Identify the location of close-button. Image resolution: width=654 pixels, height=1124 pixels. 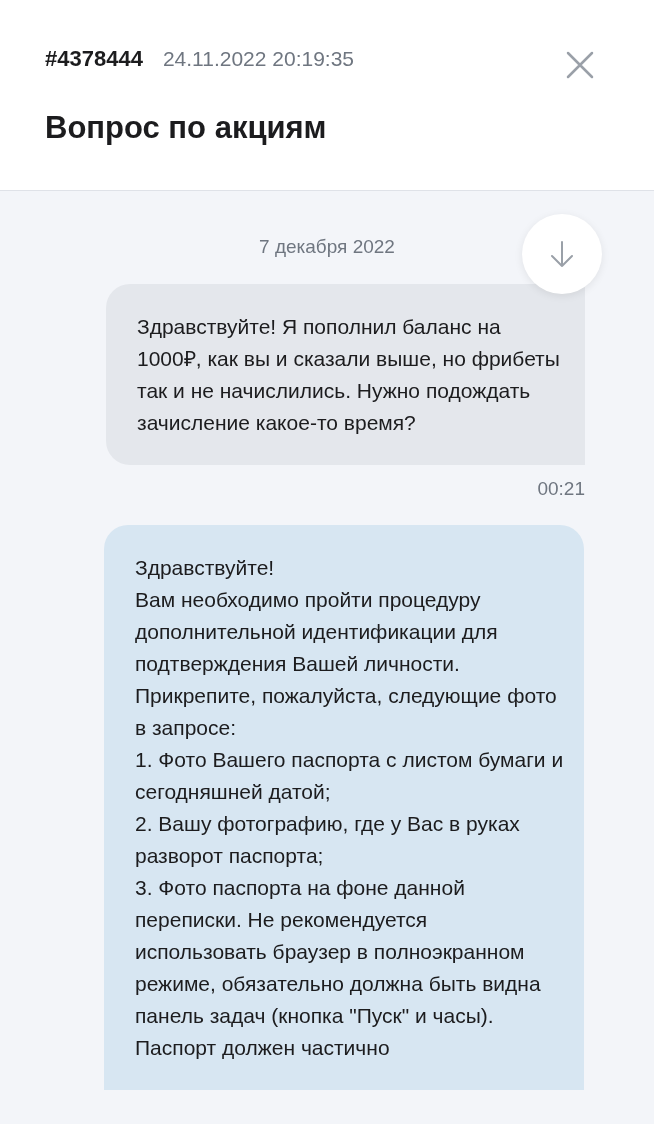
(580, 65).